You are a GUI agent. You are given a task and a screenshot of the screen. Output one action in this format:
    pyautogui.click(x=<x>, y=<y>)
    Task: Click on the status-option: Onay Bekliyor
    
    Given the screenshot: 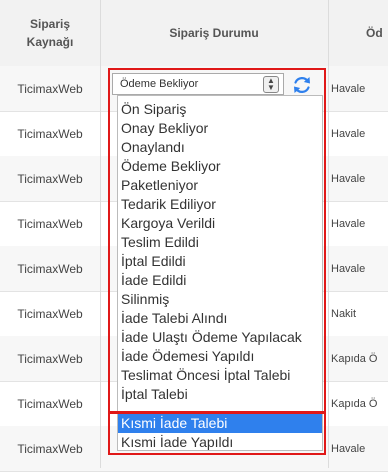 What is the action you would take?
    pyautogui.click(x=164, y=128)
    